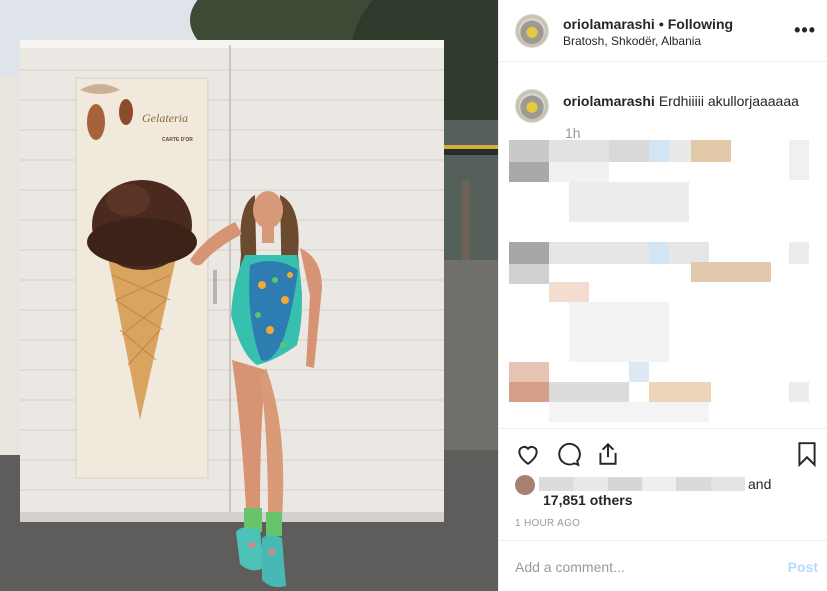  I want to click on author-line: oriolamarashi • Following, so click(648, 24).